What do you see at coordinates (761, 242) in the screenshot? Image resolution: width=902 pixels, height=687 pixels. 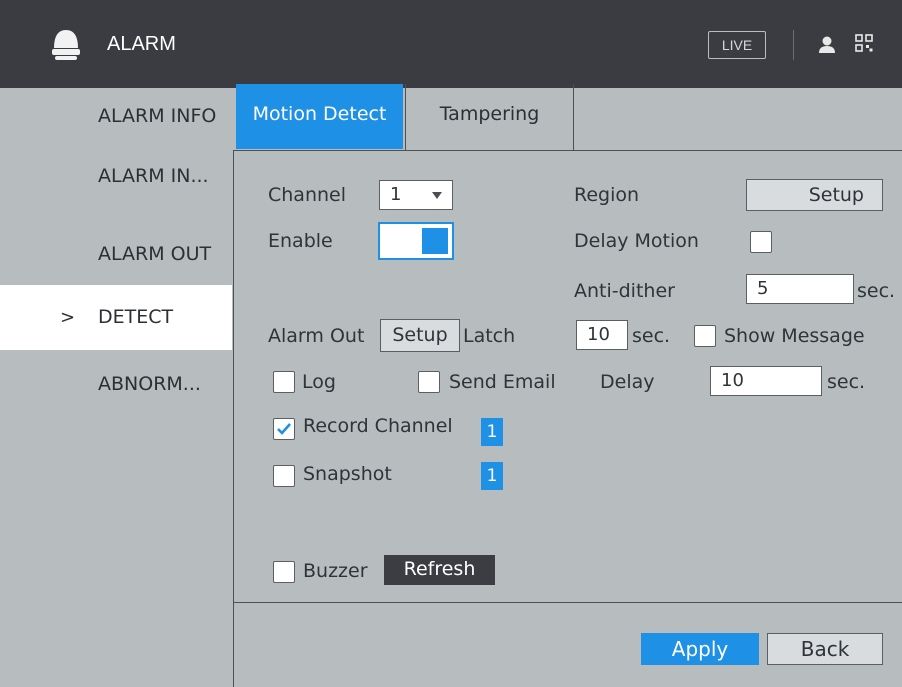 I see `delay-motion-checkbox` at bounding box center [761, 242].